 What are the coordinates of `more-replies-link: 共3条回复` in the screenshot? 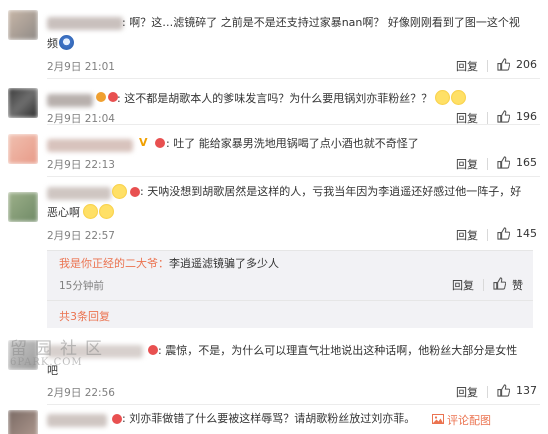 It's located at (84, 316).